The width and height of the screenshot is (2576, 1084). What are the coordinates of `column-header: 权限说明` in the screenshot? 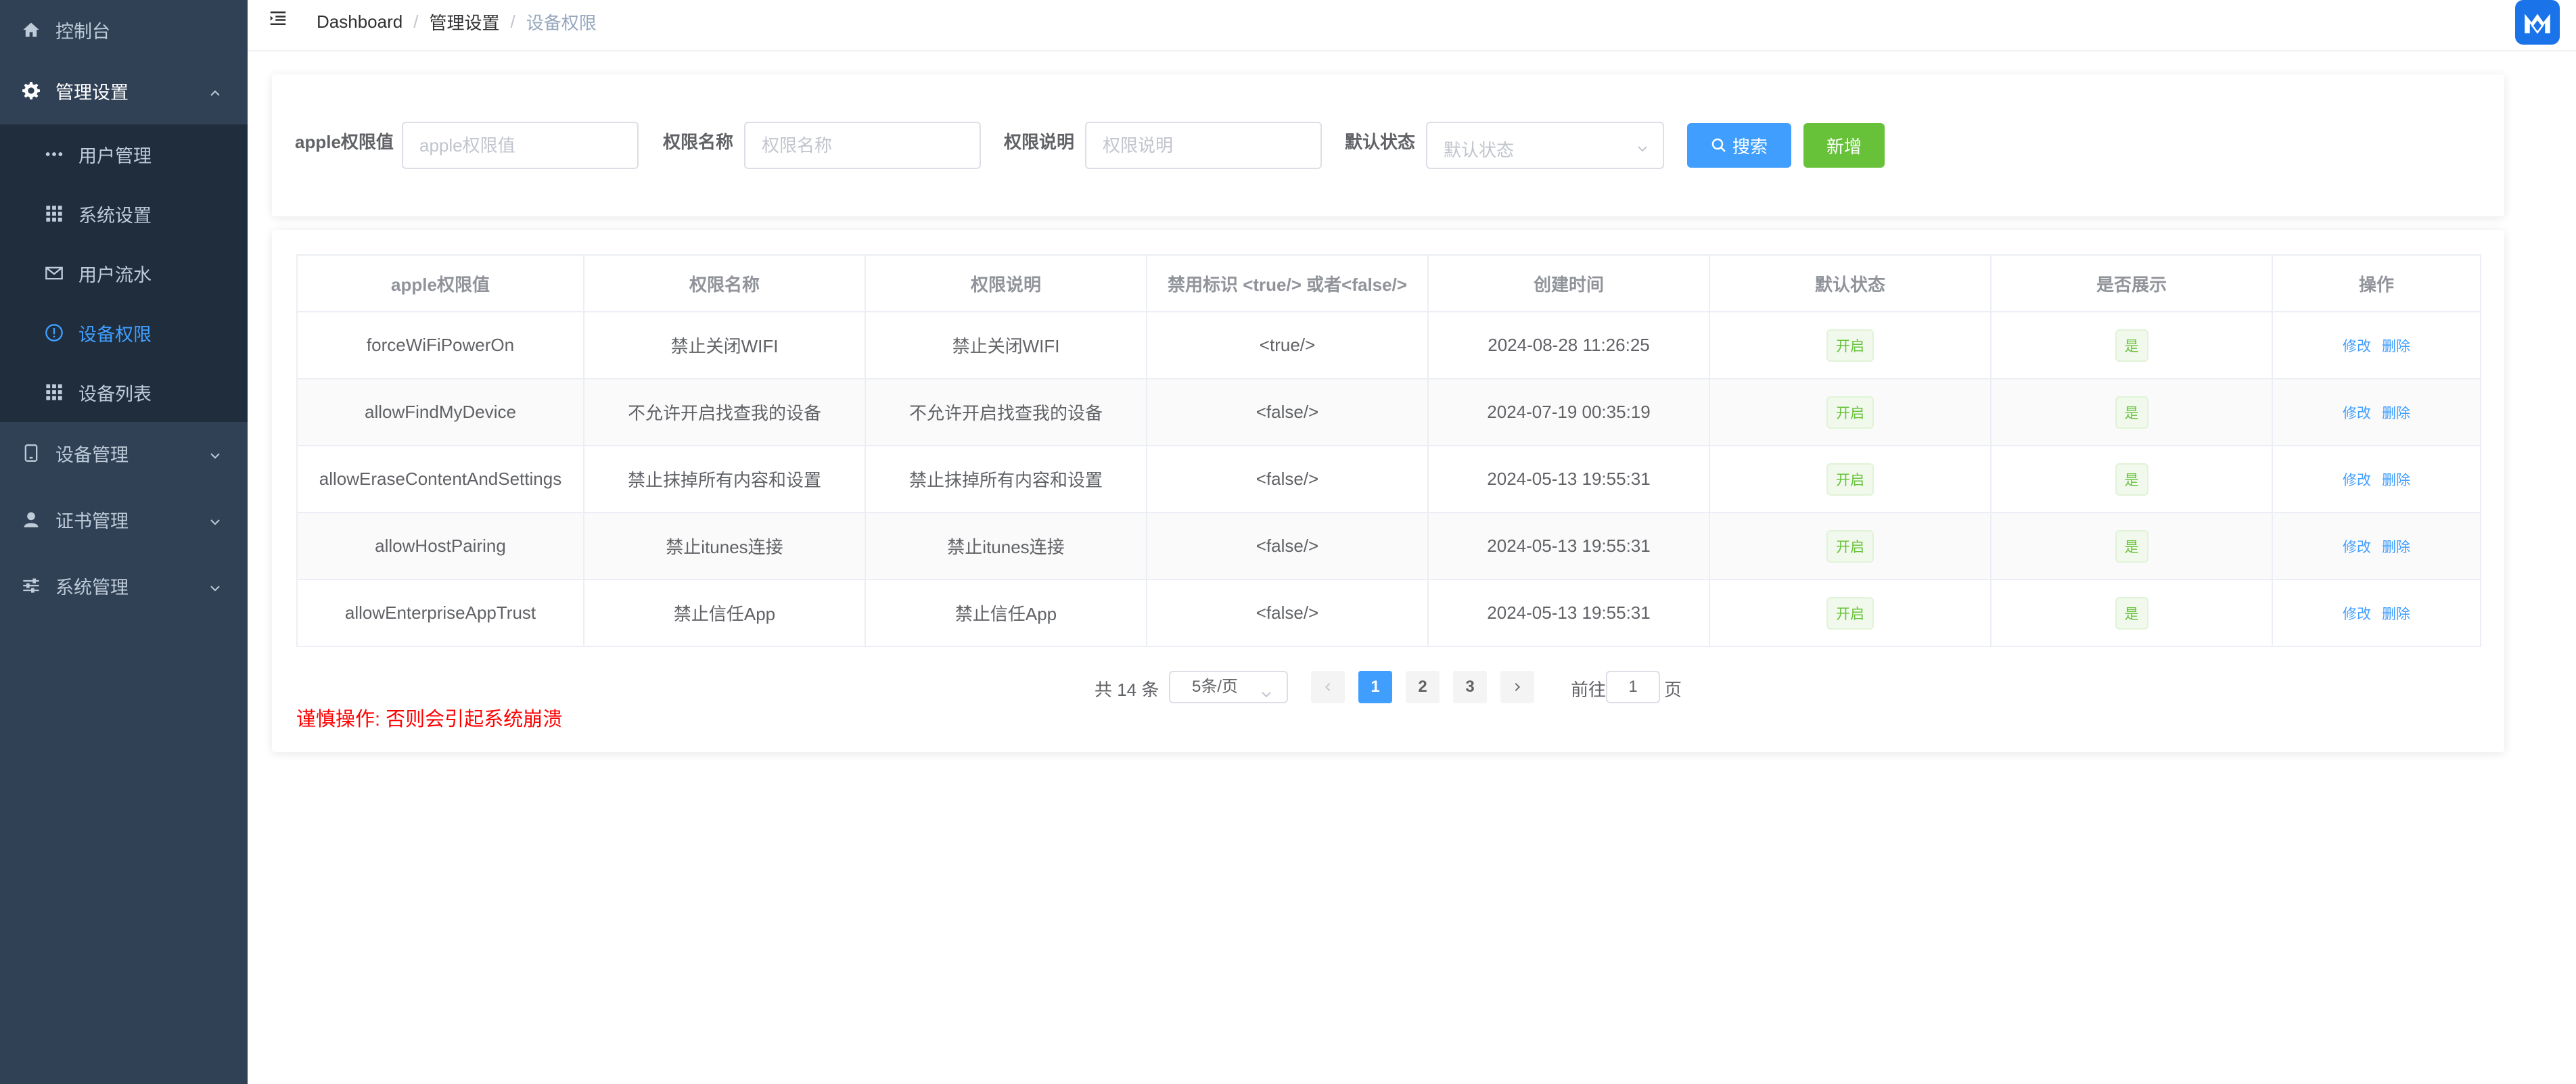 It's located at (1006, 283).